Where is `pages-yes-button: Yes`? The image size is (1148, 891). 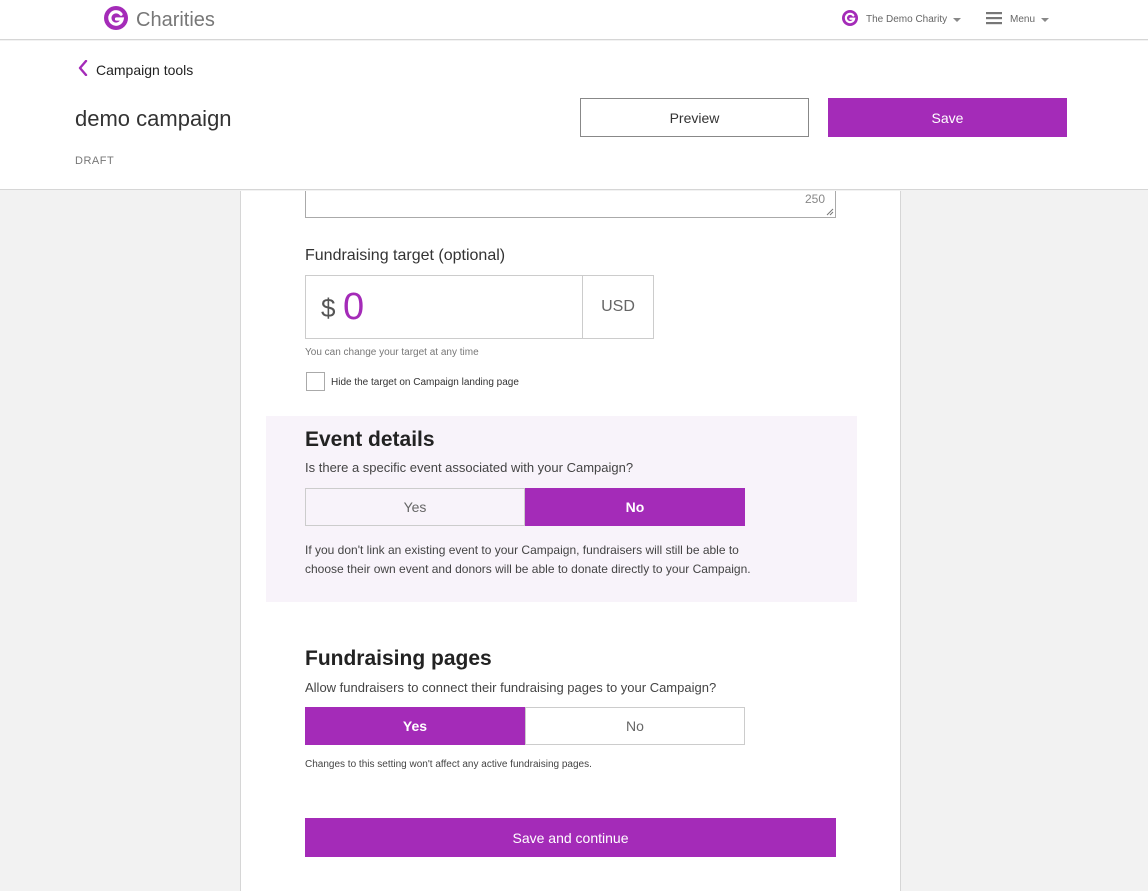 pages-yes-button: Yes is located at coordinates (415, 726).